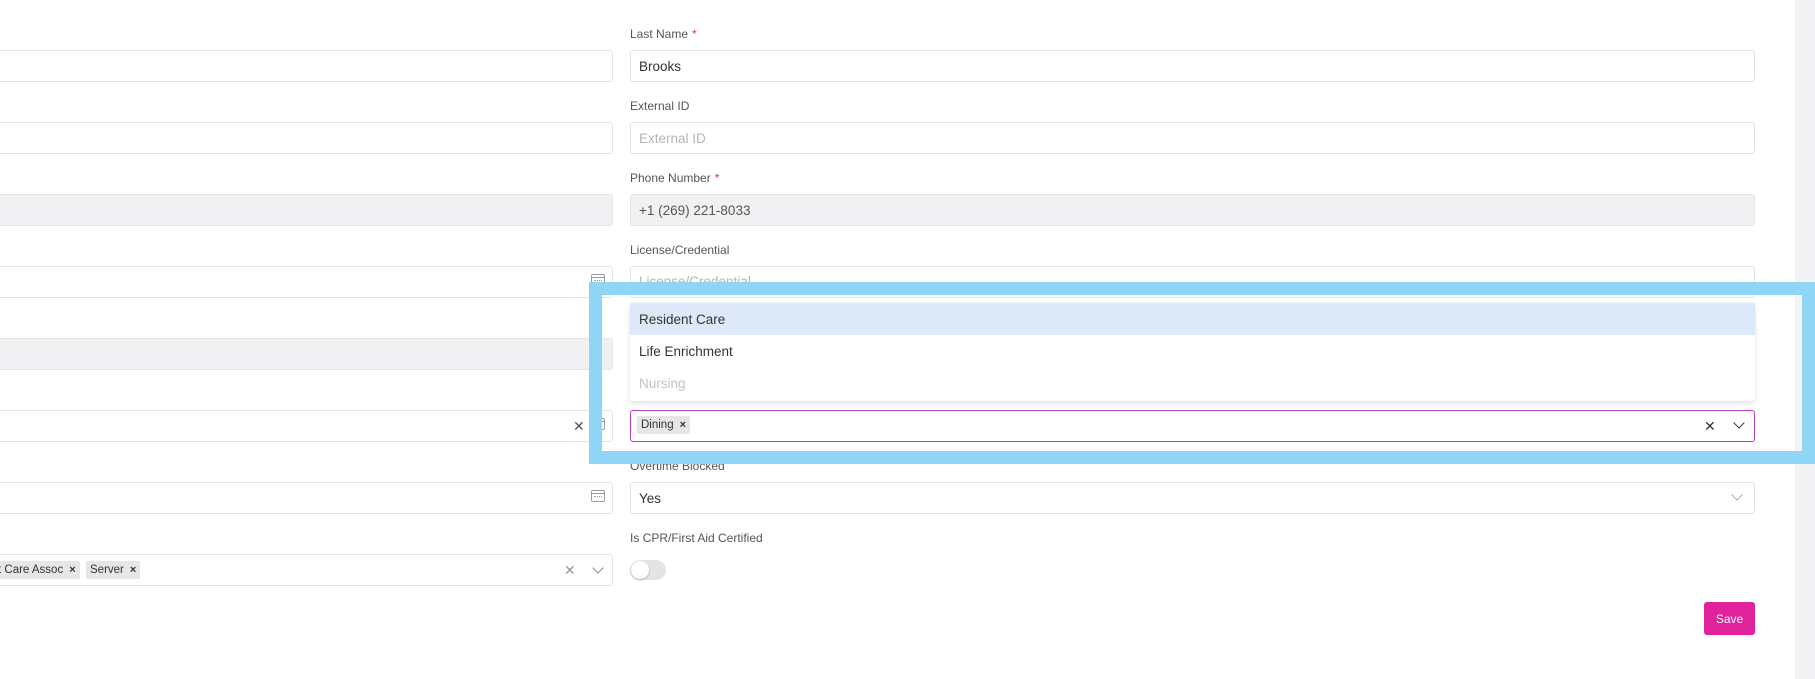 The width and height of the screenshot is (1815, 679). I want to click on license-label: License/Credential, so click(680, 250).